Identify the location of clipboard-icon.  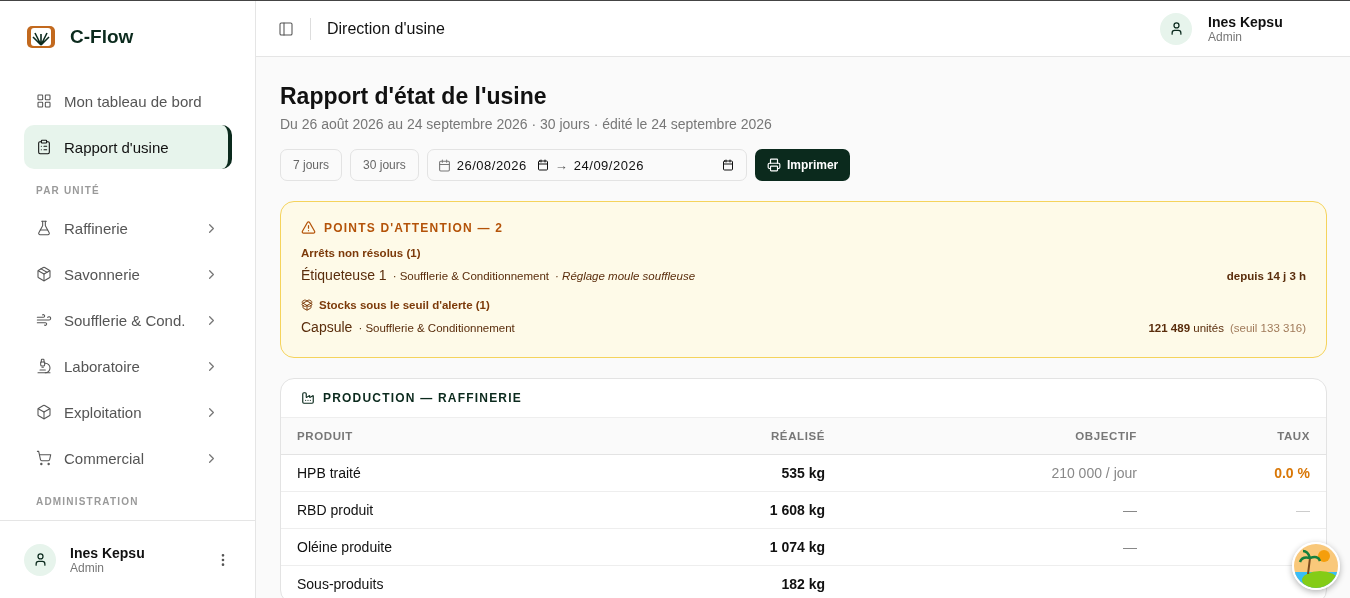
(44, 147).